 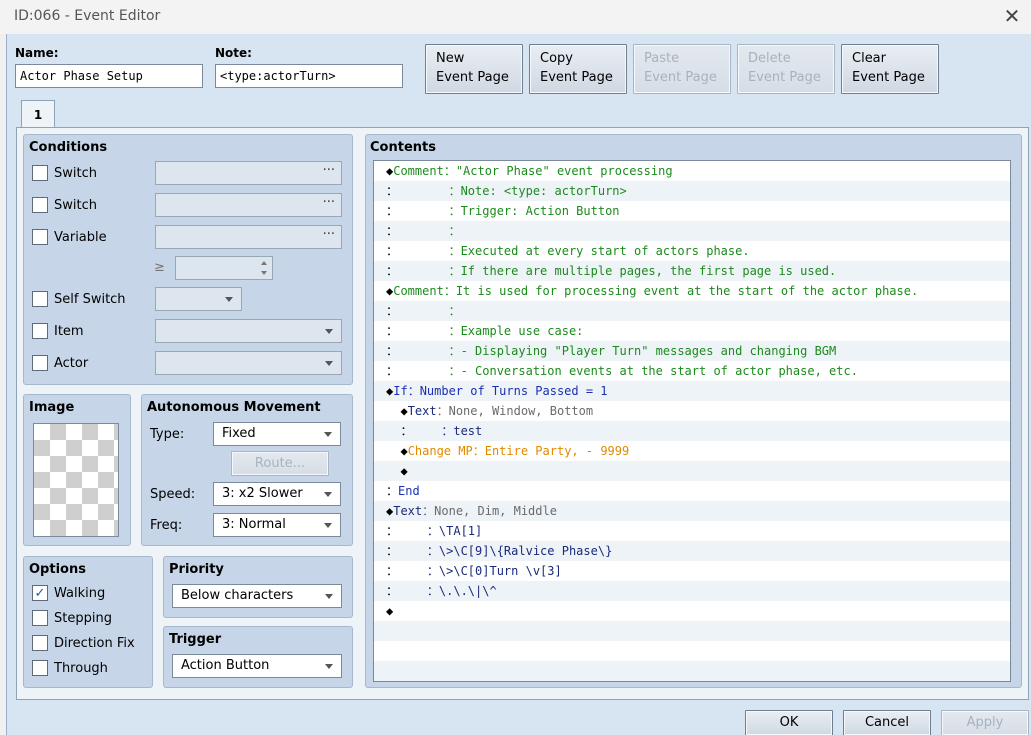 I want to click on item-checkbox, so click(x=40, y=331).